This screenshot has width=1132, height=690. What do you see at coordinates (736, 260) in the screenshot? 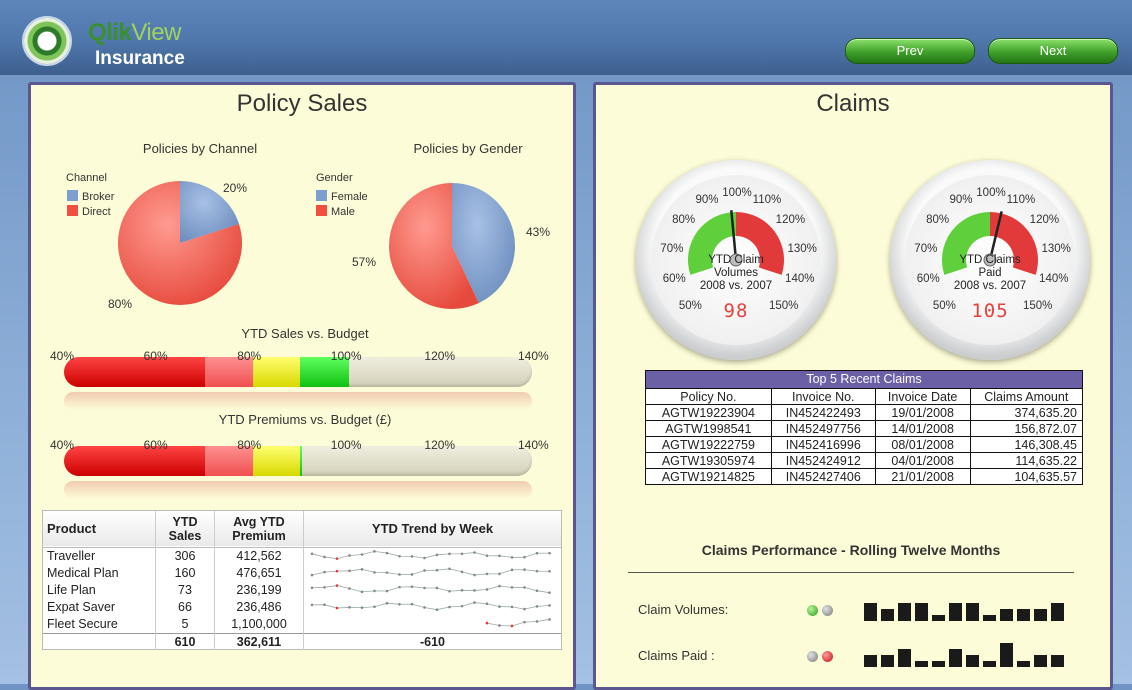
I see `g1-cap1: YTD Claim` at bounding box center [736, 260].